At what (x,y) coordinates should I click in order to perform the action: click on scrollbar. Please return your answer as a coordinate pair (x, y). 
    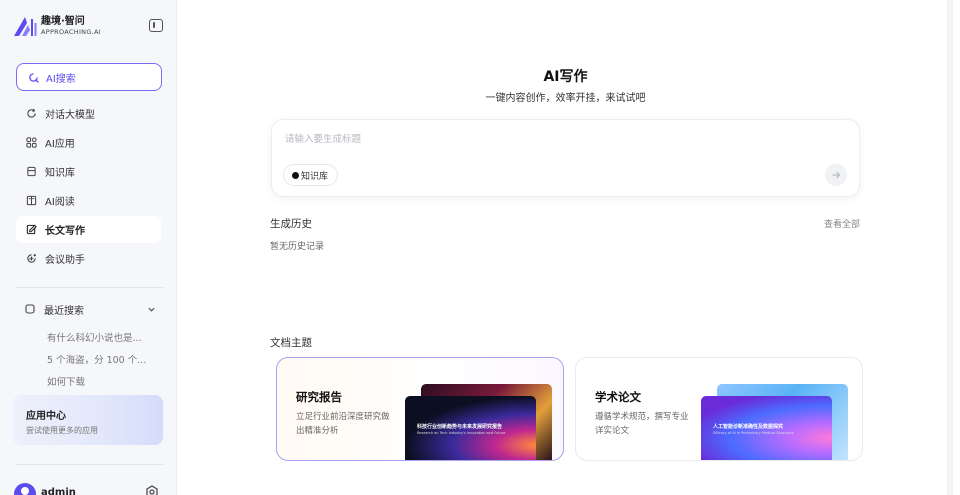
    Looking at the image, I should click on (950, 247).